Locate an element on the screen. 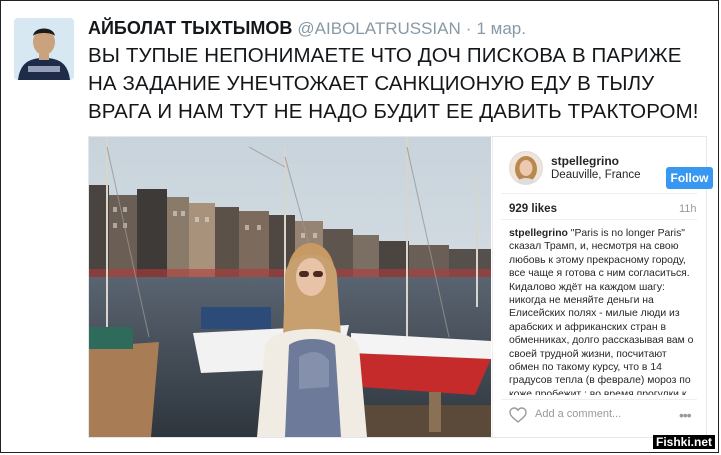  post-user-row: stpellegrino Deauville, France Follow is located at coordinates (608, 170).